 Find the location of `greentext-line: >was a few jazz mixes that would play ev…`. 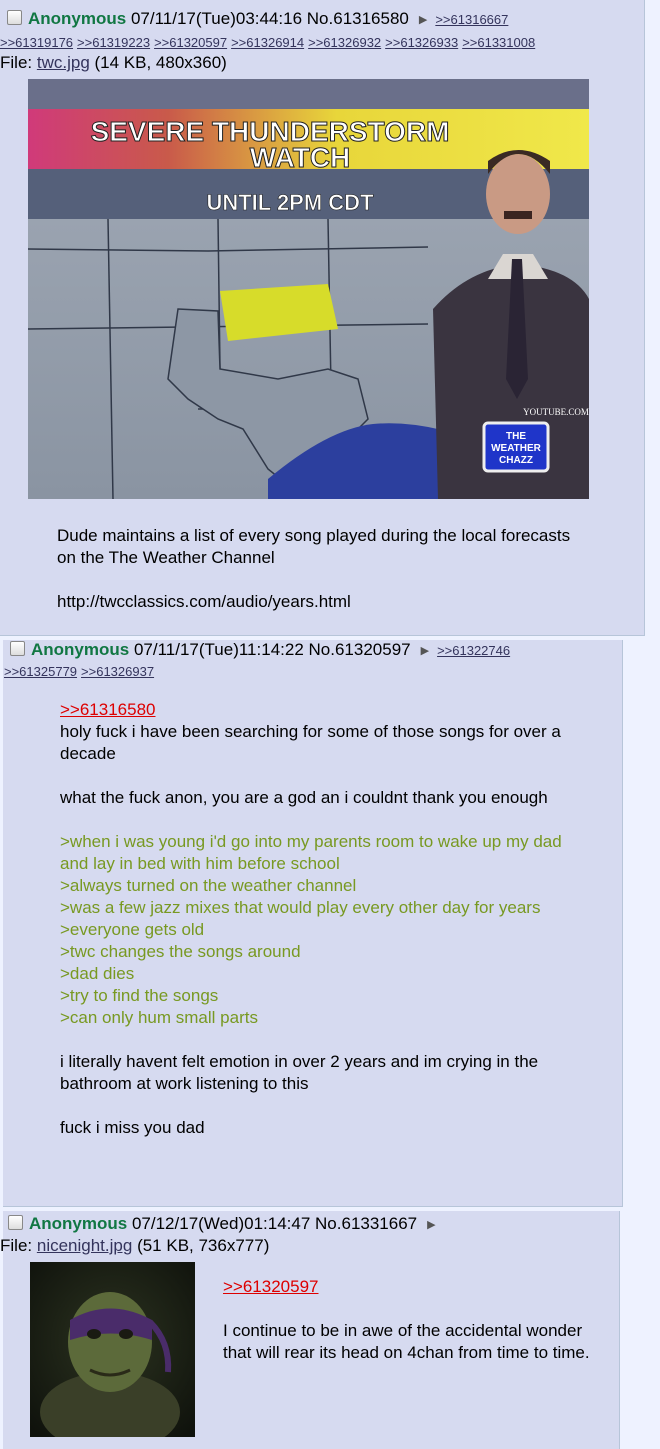

greentext-line: >was a few jazz mixes that would play ev… is located at coordinates (300, 907).